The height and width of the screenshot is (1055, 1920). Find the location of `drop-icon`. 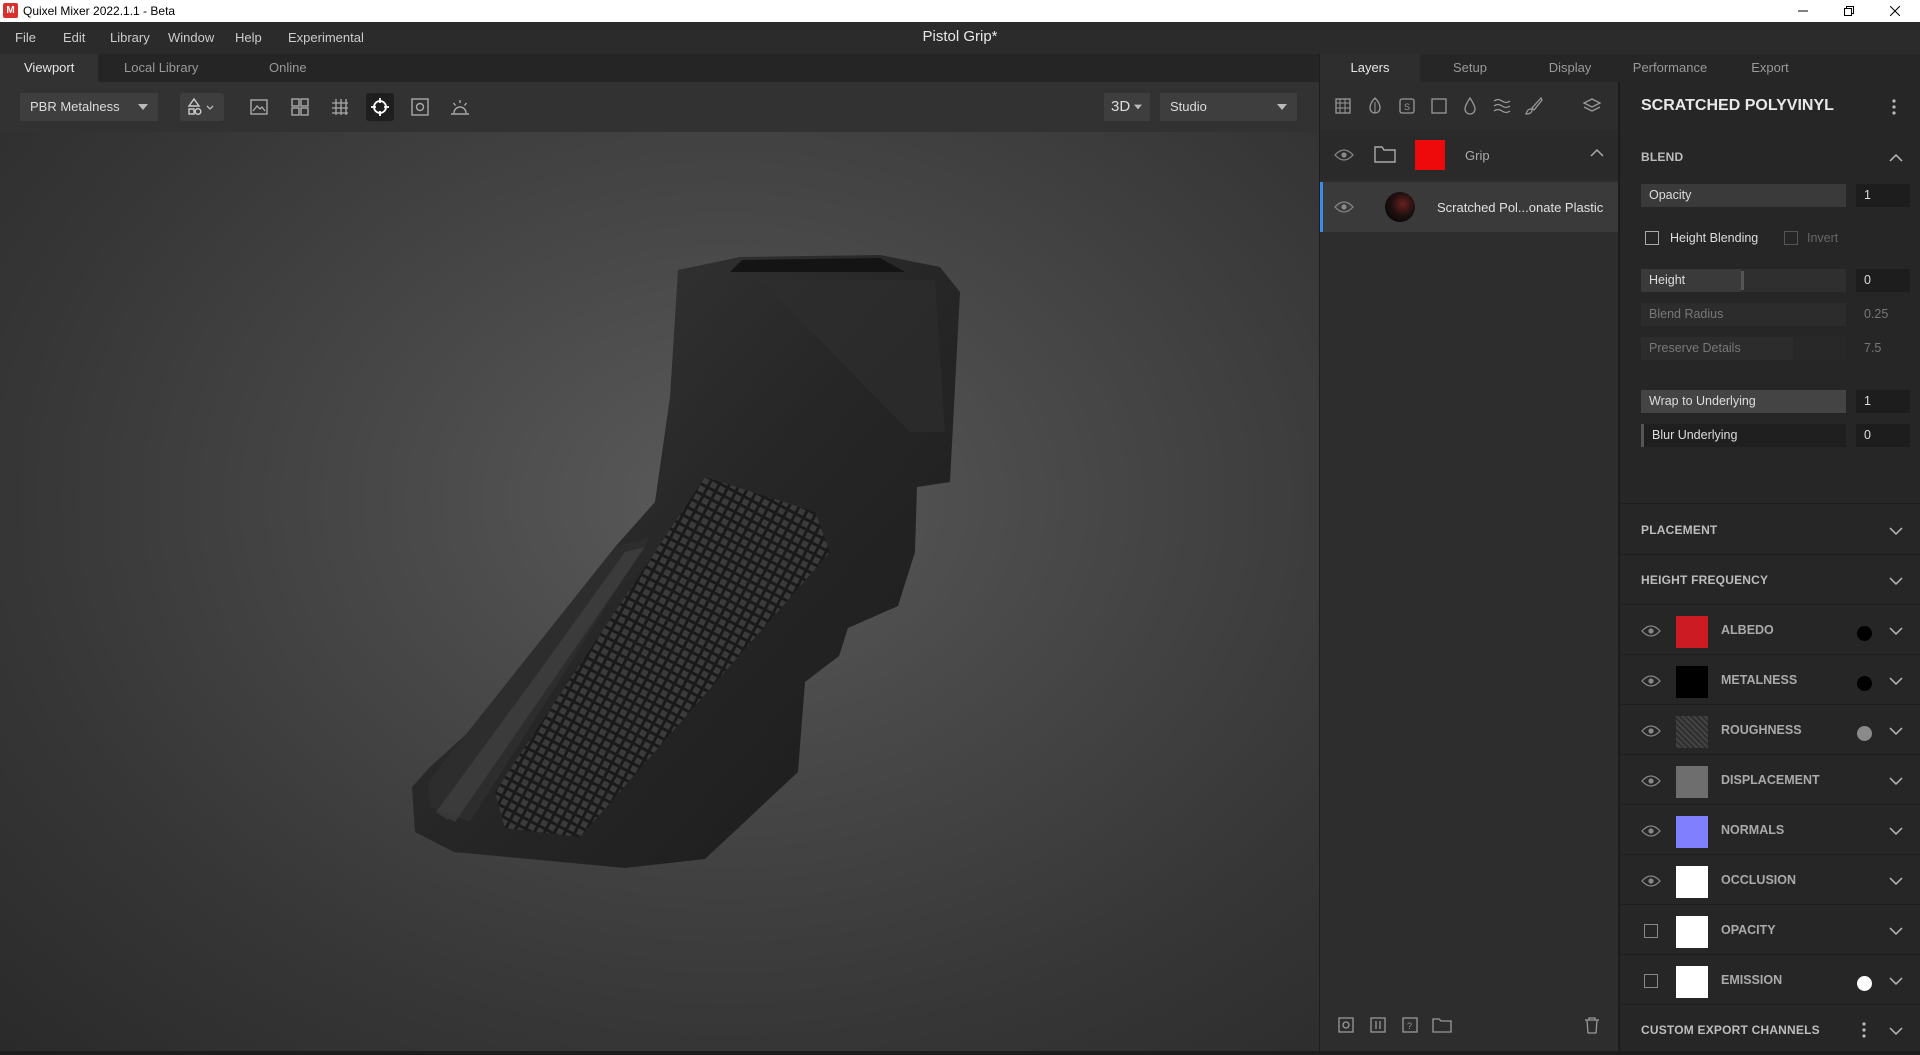

drop-icon is located at coordinates (1470, 106).